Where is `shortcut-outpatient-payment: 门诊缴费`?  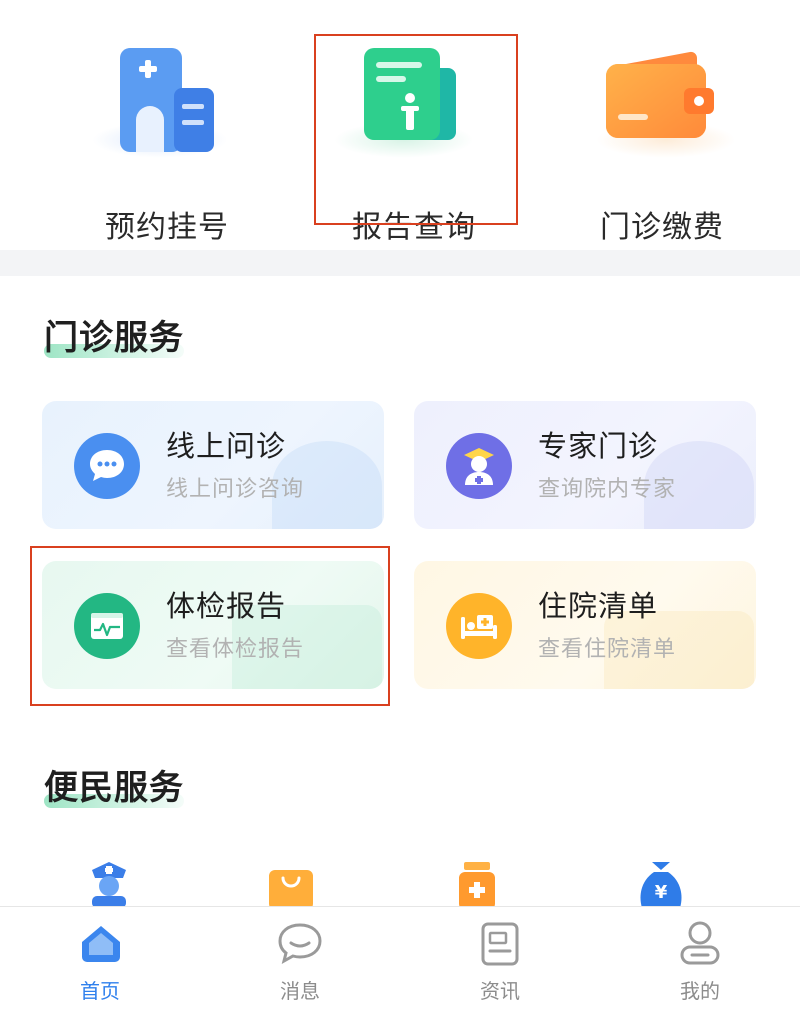 shortcut-outpatient-payment: 门诊缴费 is located at coordinates (670, 137).